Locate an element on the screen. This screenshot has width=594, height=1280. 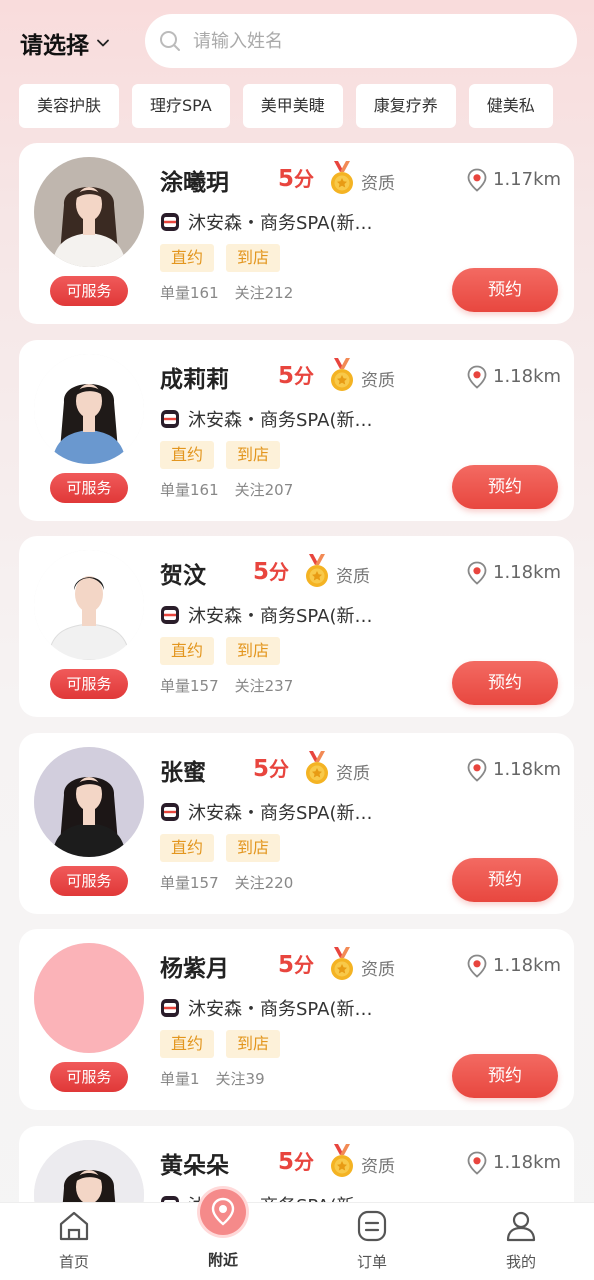
bottom-tabbar: 首页 附近 订单 我的 is located at coordinates (297, 1234).